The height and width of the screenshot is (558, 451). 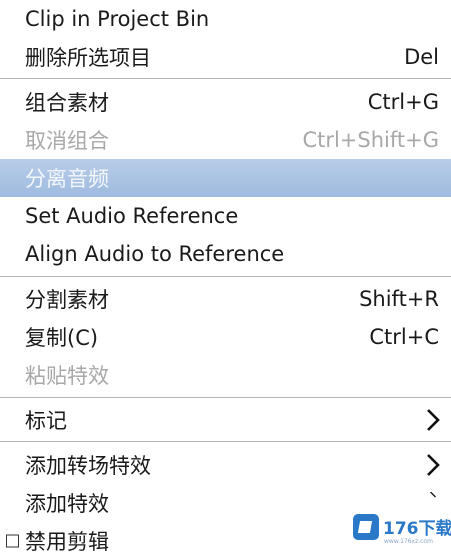 What do you see at coordinates (408, 541) in the screenshot?
I see `watermark-subtext: www.176xz.com` at bounding box center [408, 541].